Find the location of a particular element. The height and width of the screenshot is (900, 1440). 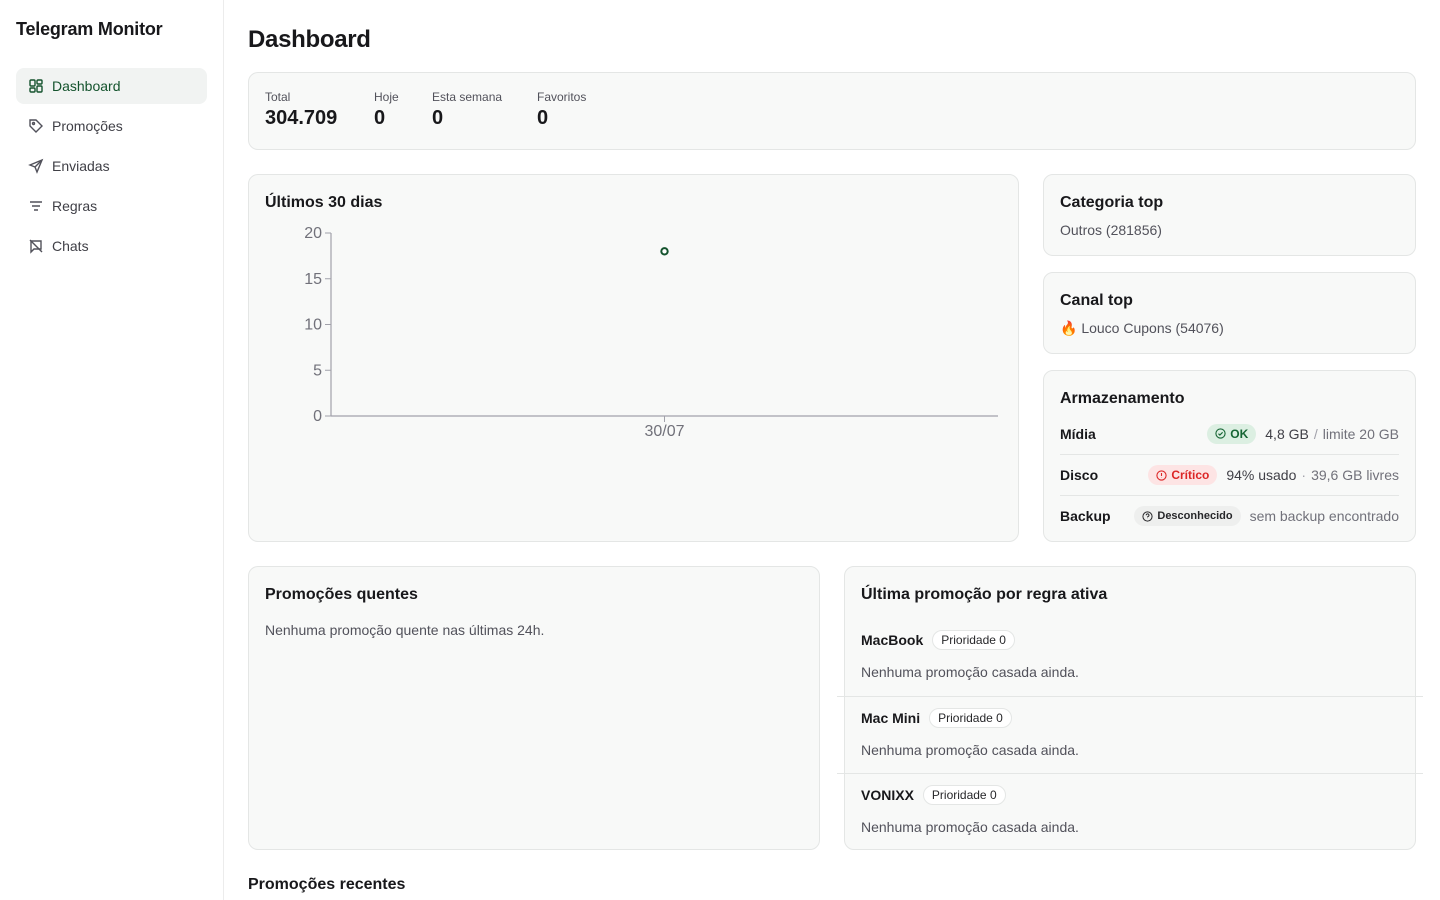

y-tick-label: 15 is located at coordinates (313, 279).